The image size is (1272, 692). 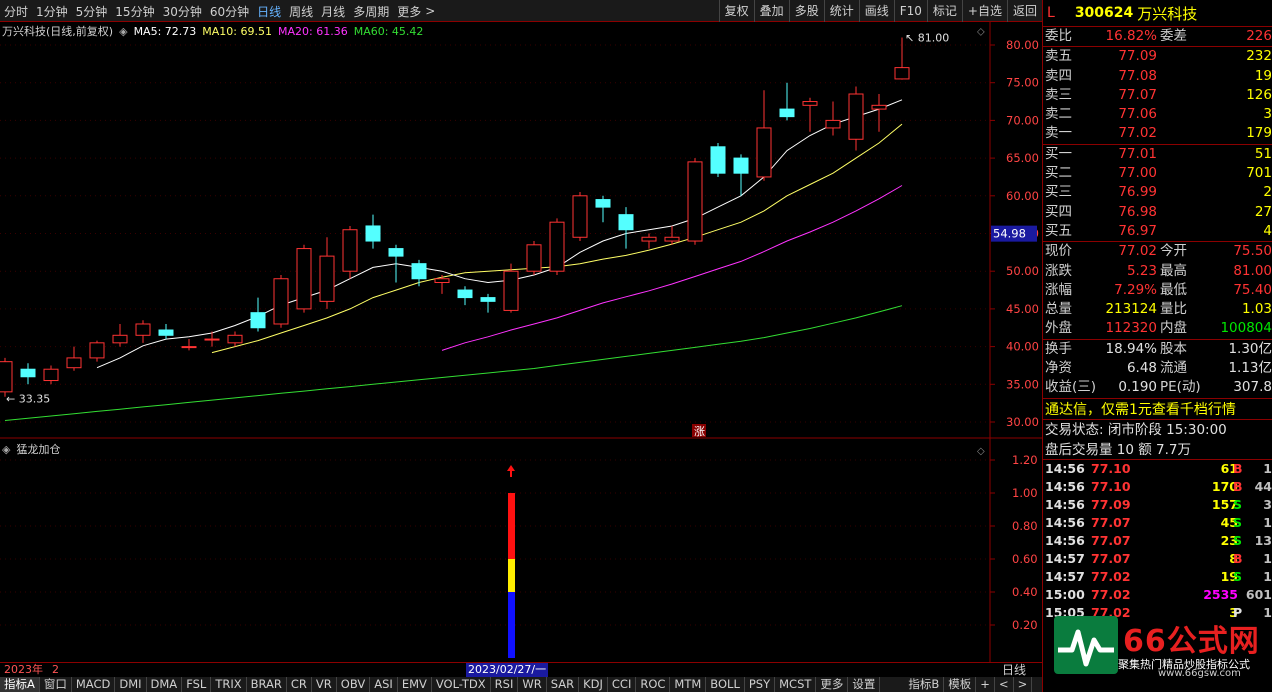 What do you see at coordinates (924, 684) in the screenshot?
I see `indicator-tab: 指标B` at bounding box center [924, 684].